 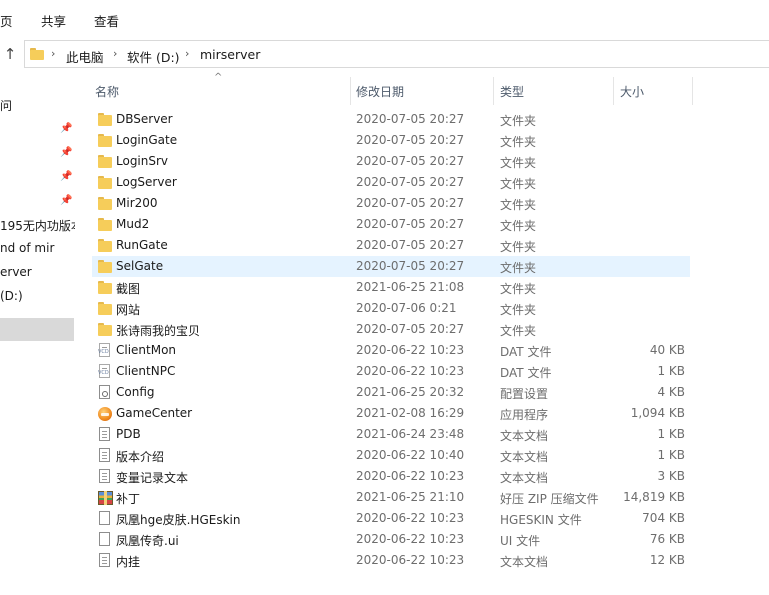 I want to click on file-row: SelGate 2020-07-05 20:27 文件夹, so click(x=391, y=266).